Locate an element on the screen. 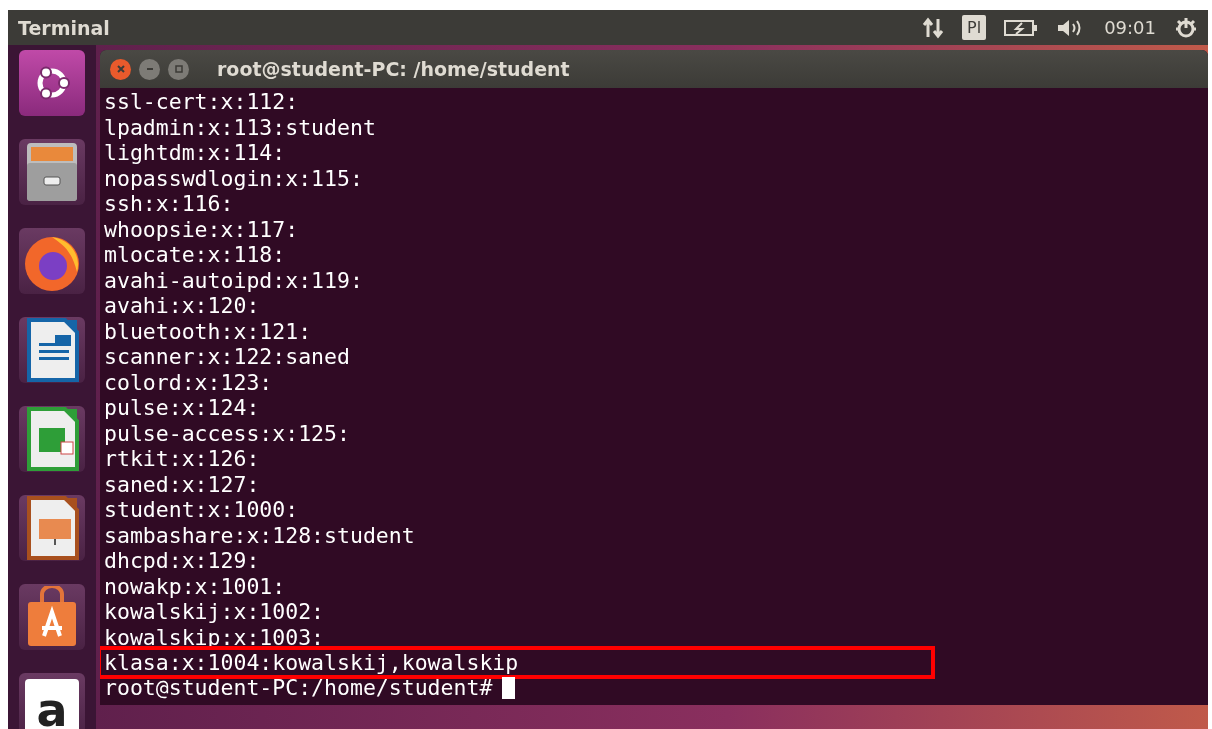  shell-prompt: root@student-PC:/home/student# is located at coordinates (298, 688).